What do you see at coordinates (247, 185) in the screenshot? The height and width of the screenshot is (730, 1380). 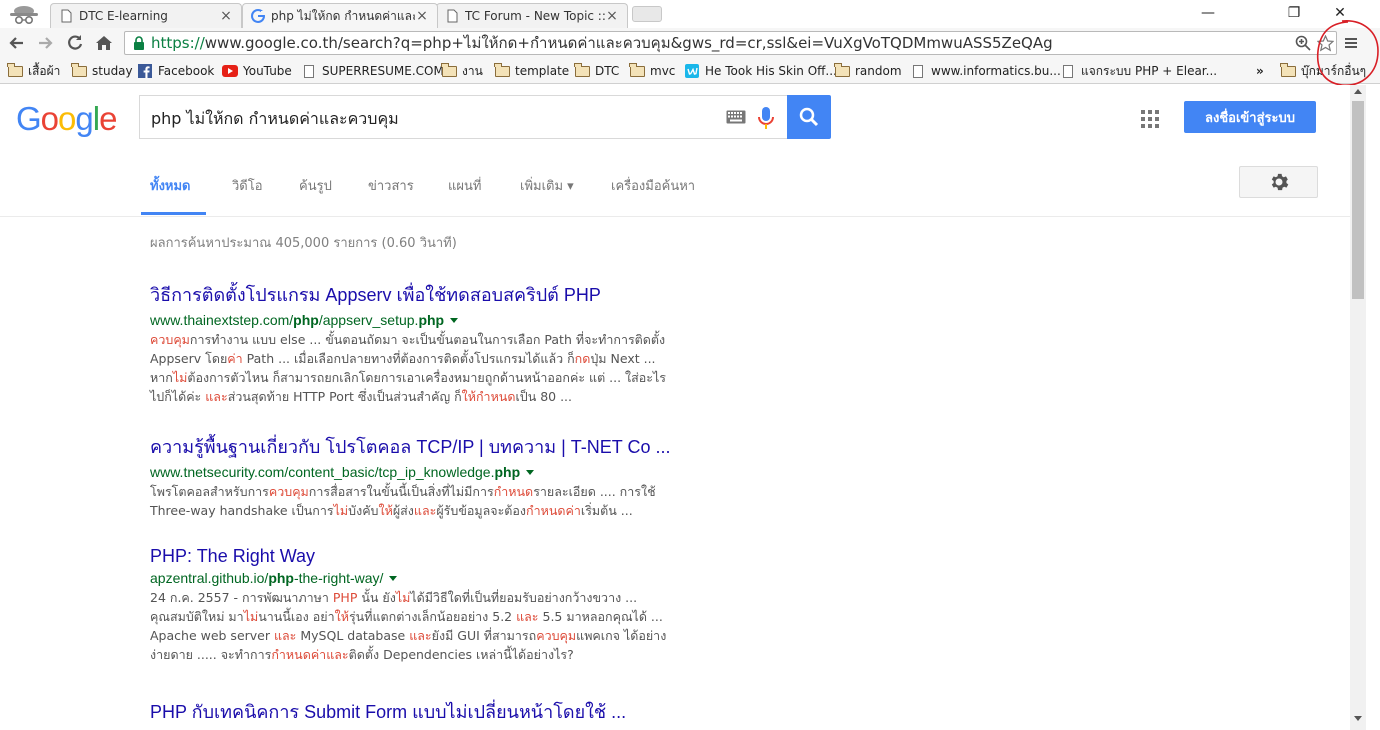 I see `tab-videos: วิดีโอ` at bounding box center [247, 185].